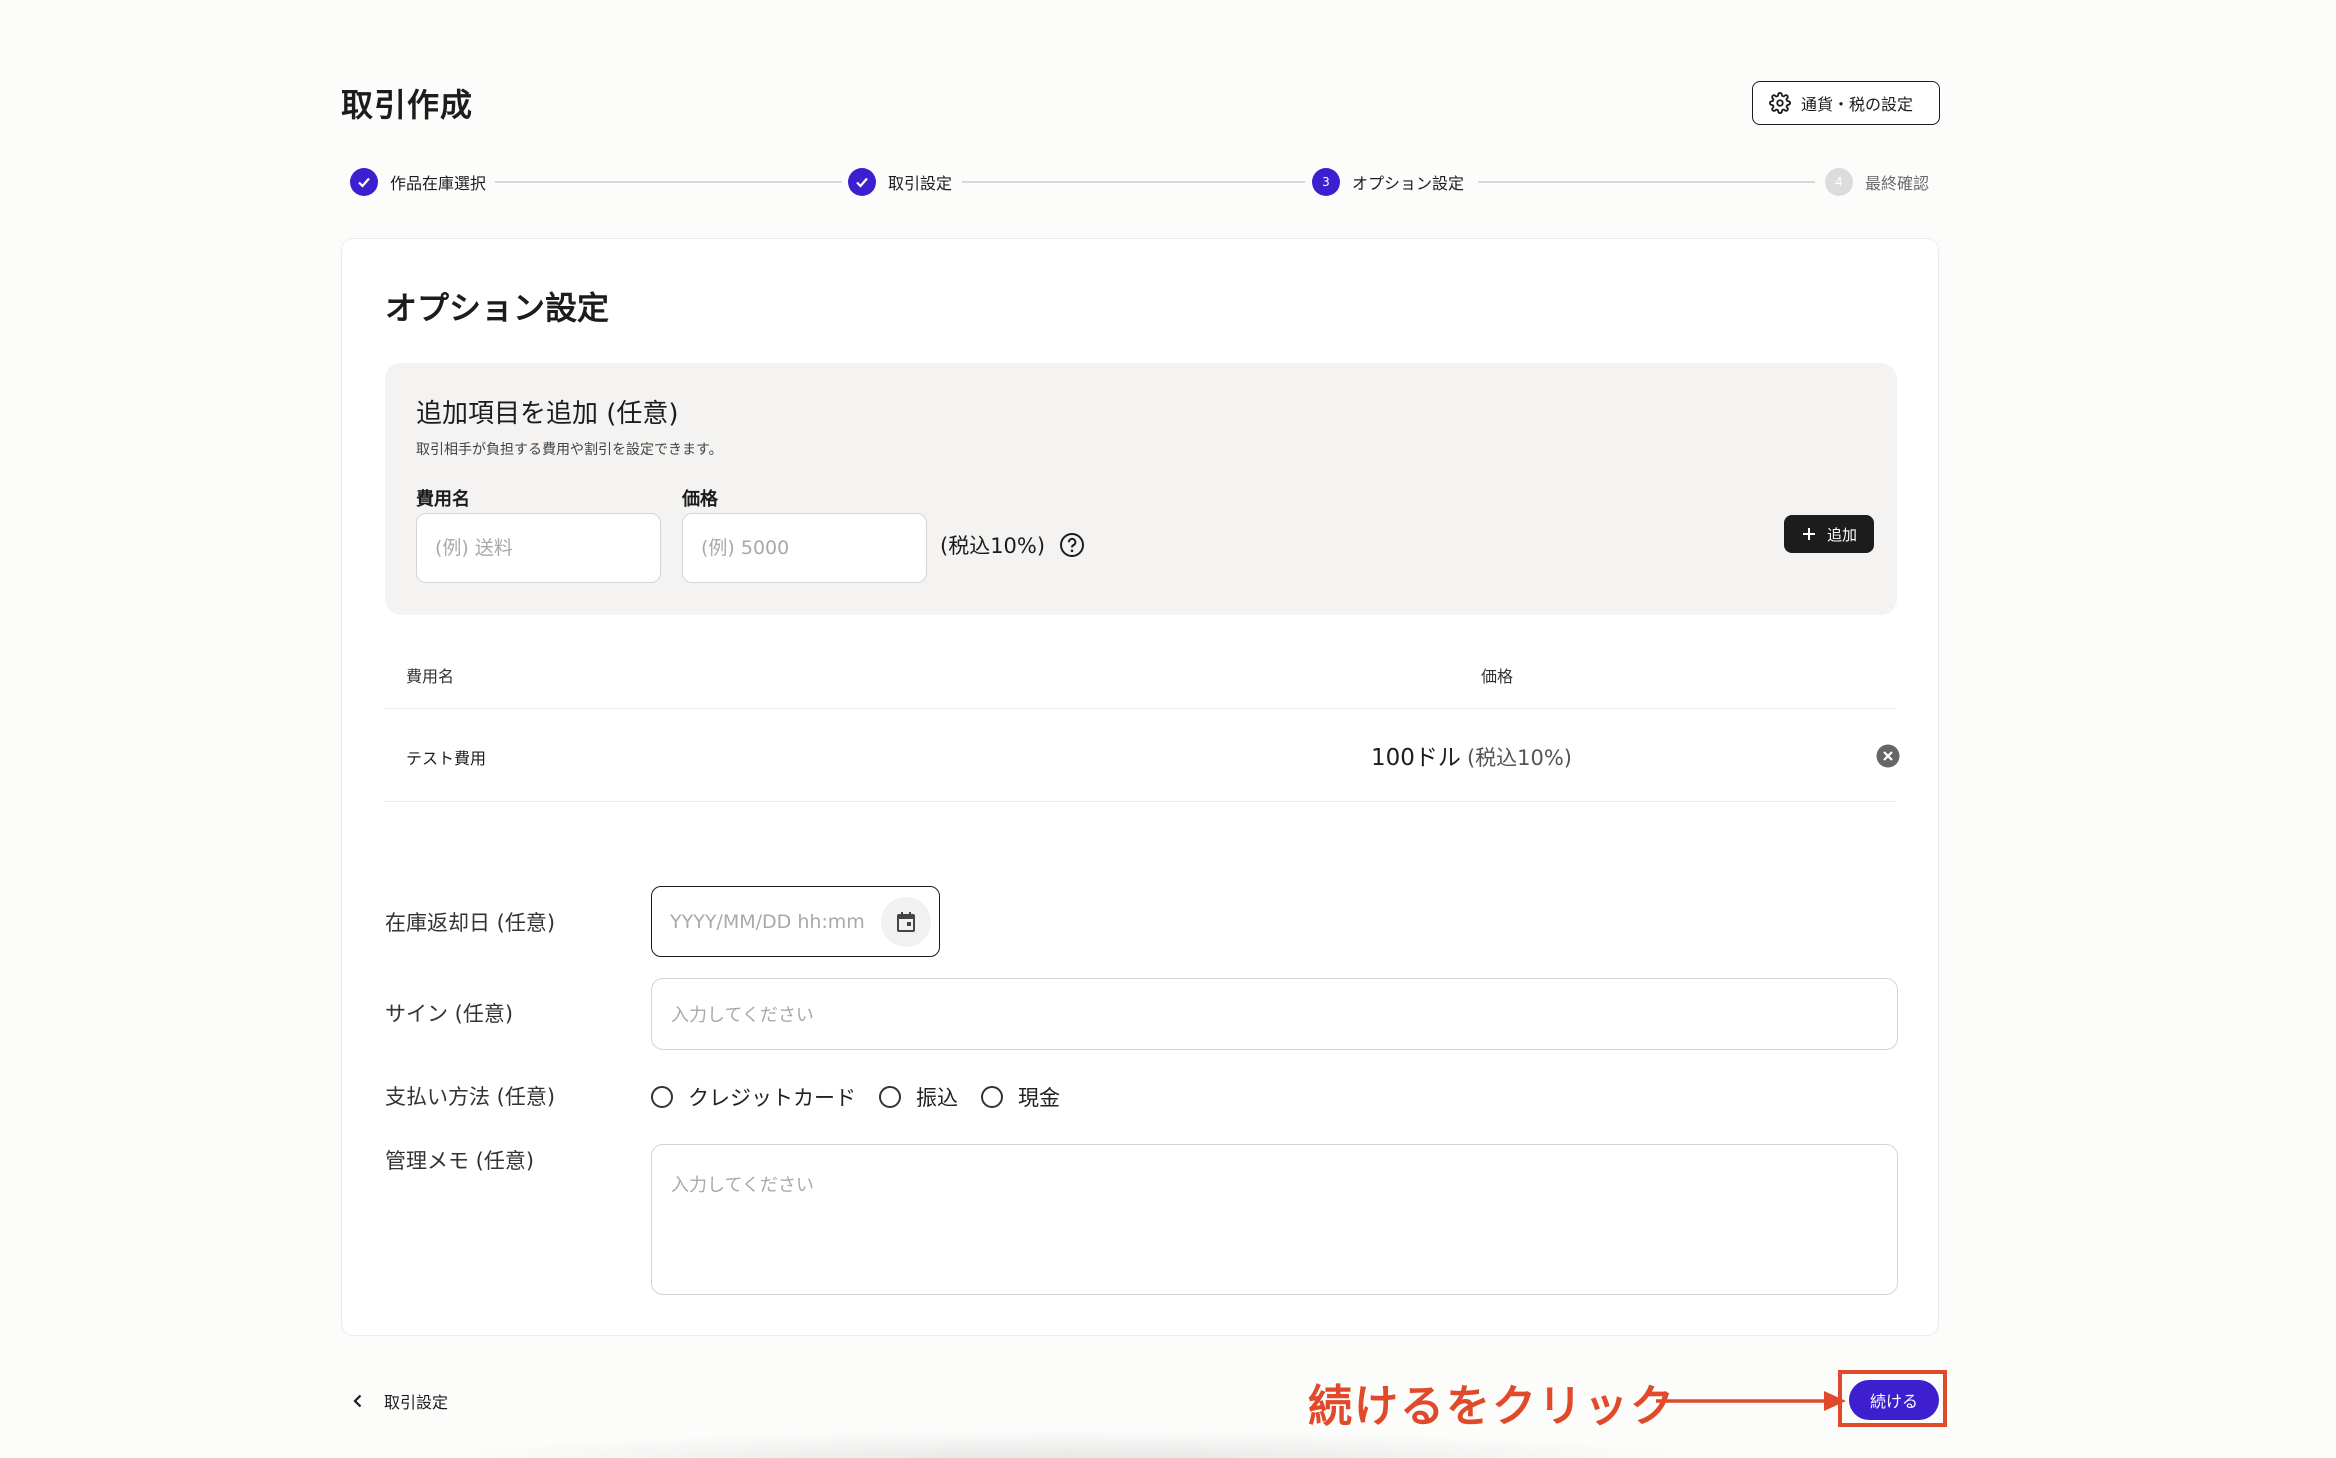  I want to click on currency-tax-settings-button: 通貨・税の設定, so click(1846, 103).